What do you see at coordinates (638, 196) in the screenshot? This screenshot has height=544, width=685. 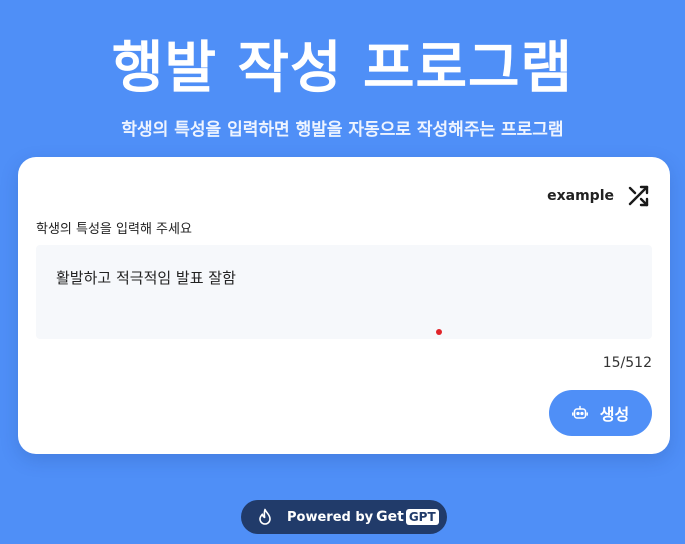 I see `shuffle-icon` at bounding box center [638, 196].